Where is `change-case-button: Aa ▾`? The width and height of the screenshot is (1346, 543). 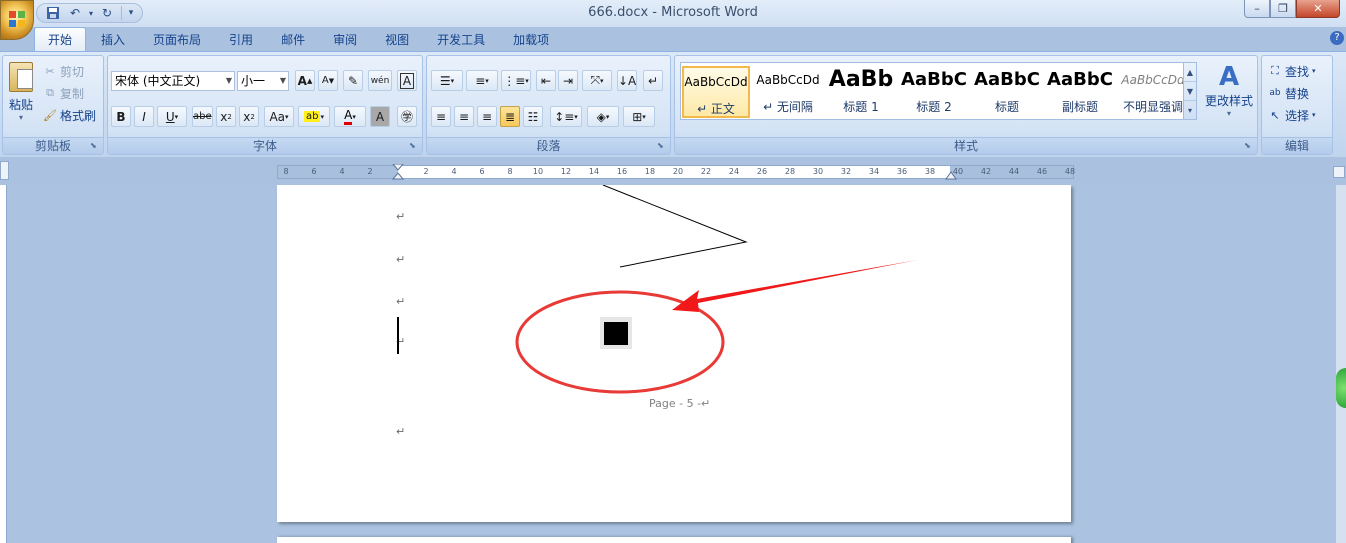
change-case-button: Aa ▾ is located at coordinates (279, 116).